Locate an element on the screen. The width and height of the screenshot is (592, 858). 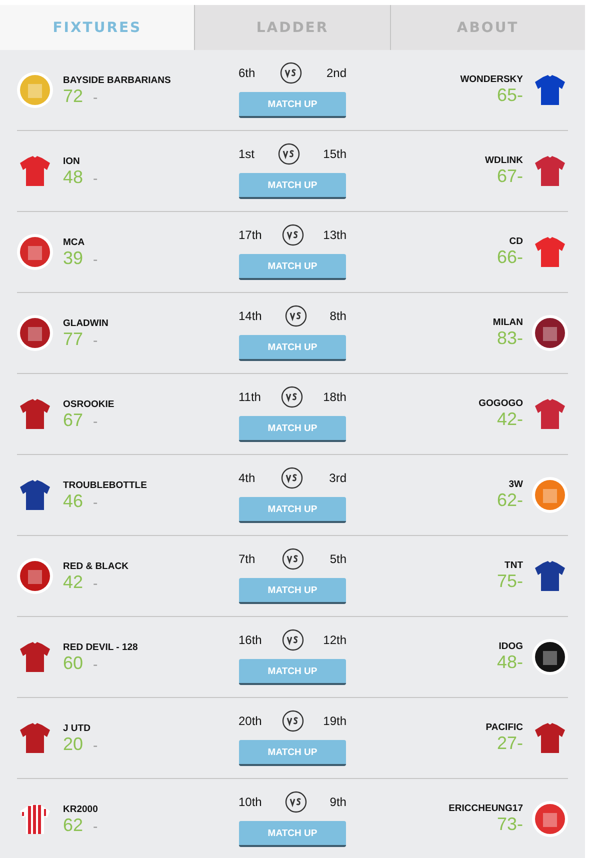
team-rank: 12th is located at coordinates (334, 640).